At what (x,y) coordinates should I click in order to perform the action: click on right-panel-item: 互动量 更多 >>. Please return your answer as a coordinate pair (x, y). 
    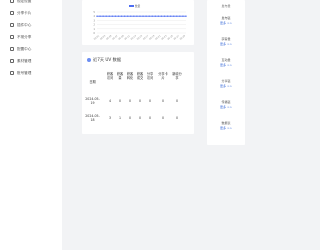
    Looking at the image, I should click on (226, 62).